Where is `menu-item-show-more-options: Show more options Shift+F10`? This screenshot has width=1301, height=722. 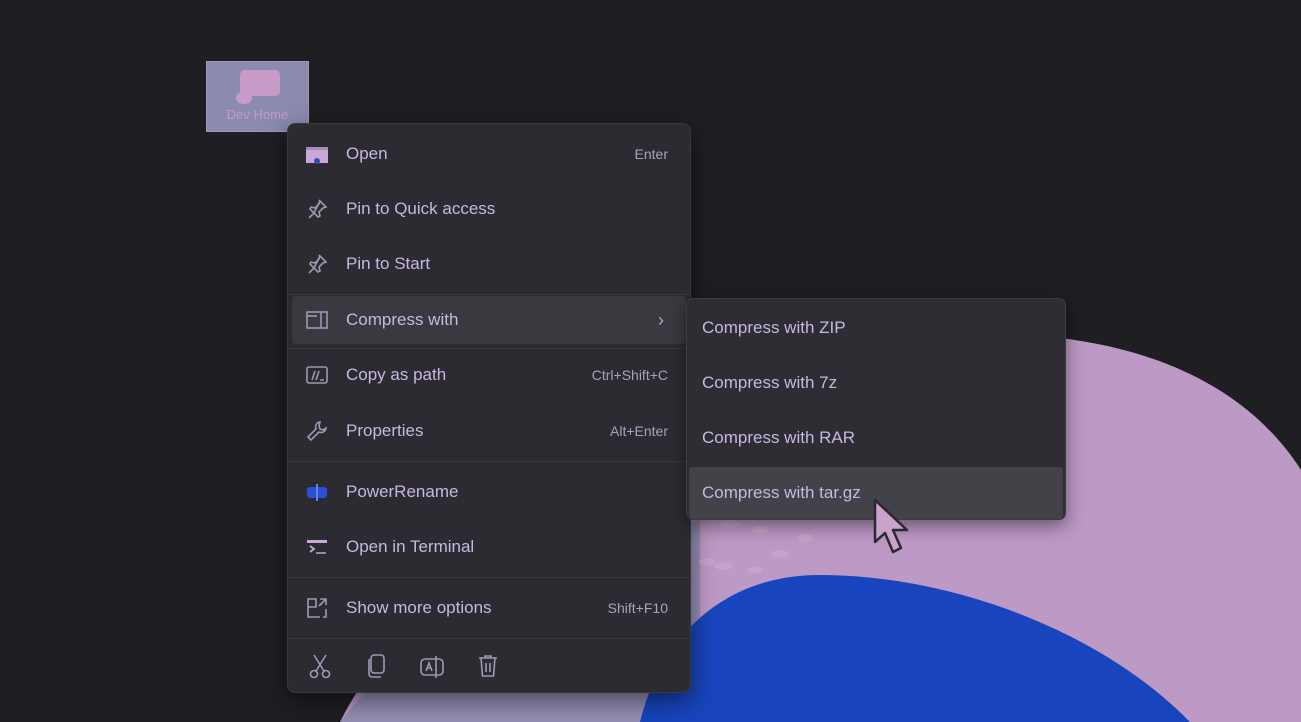 menu-item-show-more-options: Show more options Shift+F10 is located at coordinates (489, 608).